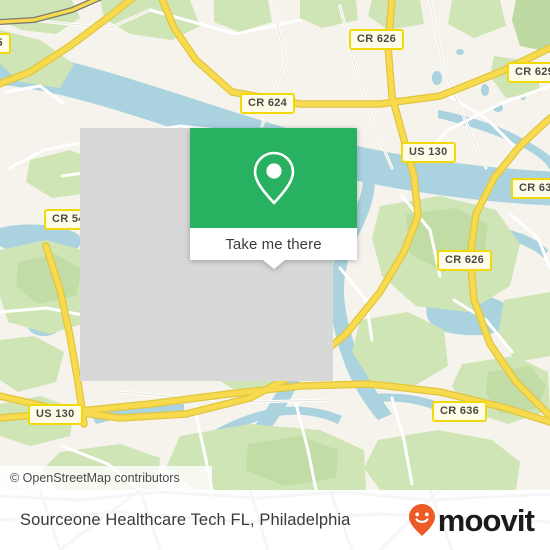 This screenshot has width=550, height=550. I want to click on osm-attribution: © OpenStreetMap contributors, so click(106, 478).